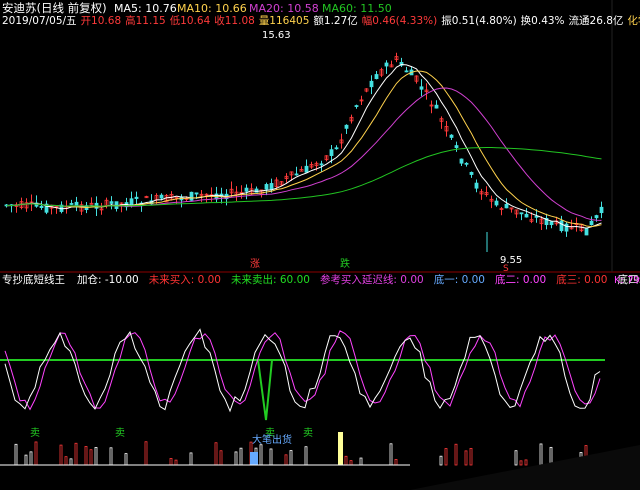 The height and width of the screenshot is (490, 640). Describe the element at coordinates (101, 21) in the screenshot. I see `quote-open: 开10.68` at that location.